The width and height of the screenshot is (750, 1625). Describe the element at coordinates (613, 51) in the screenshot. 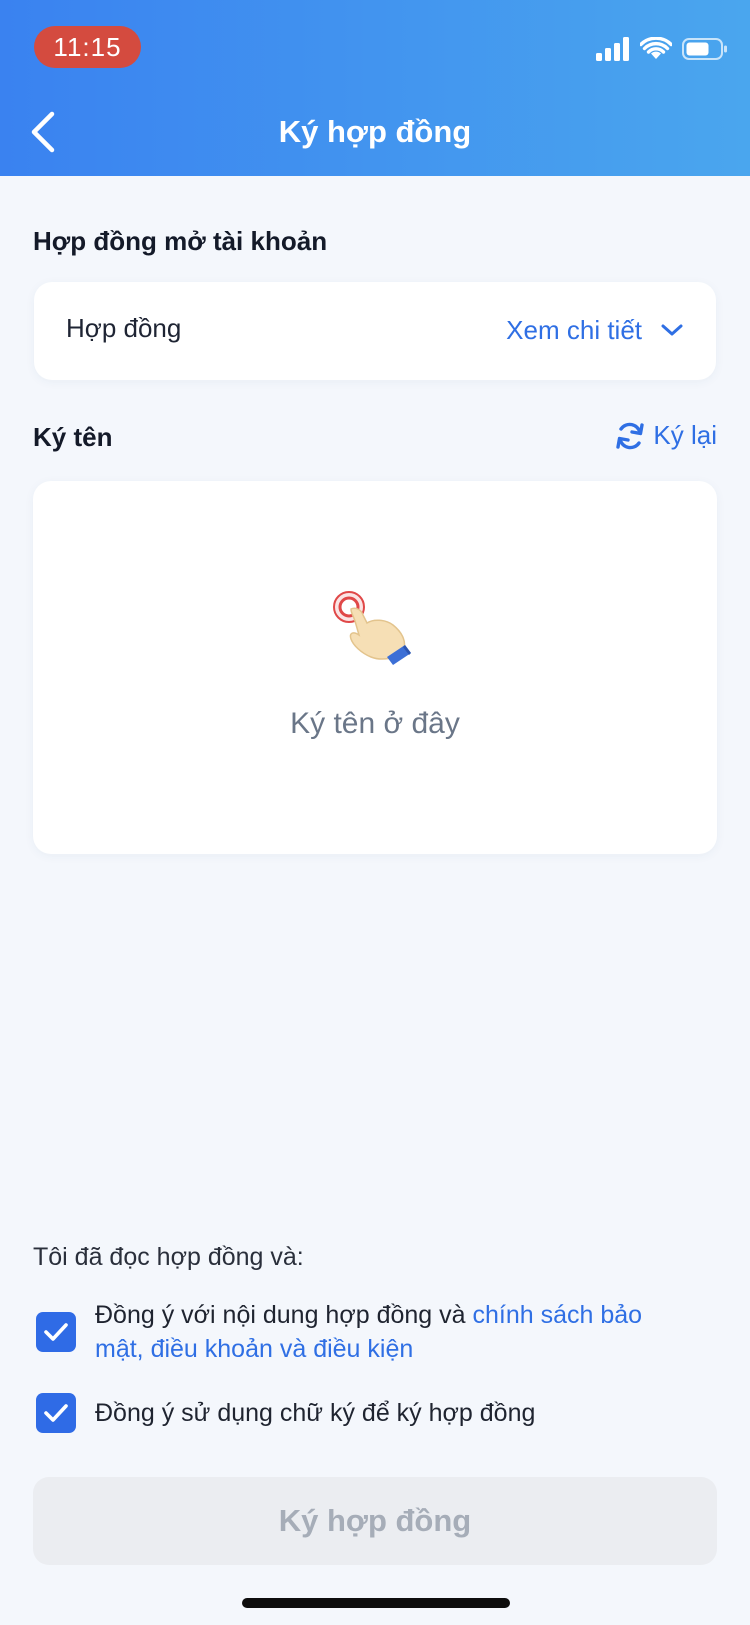

I see `signal-icon` at that location.